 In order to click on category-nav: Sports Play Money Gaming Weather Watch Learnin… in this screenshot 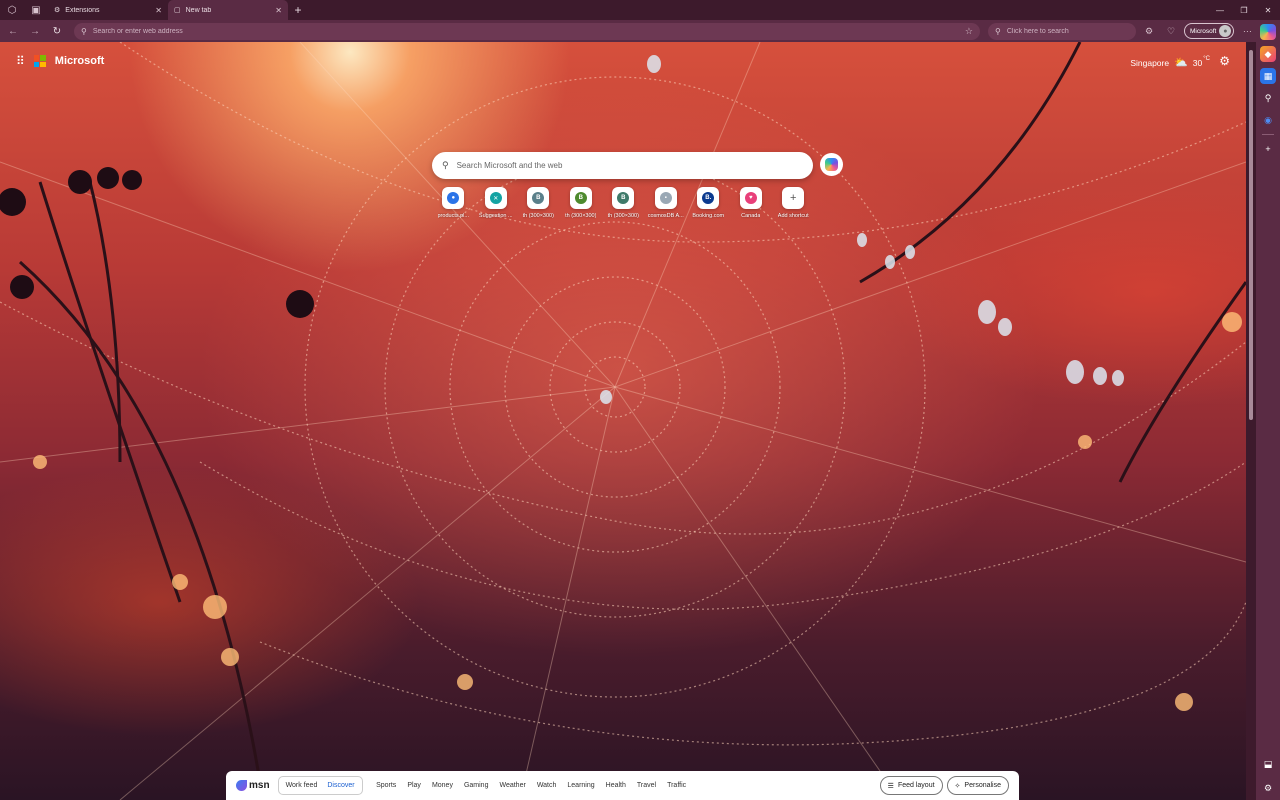, I will do `click(531, 785)`.